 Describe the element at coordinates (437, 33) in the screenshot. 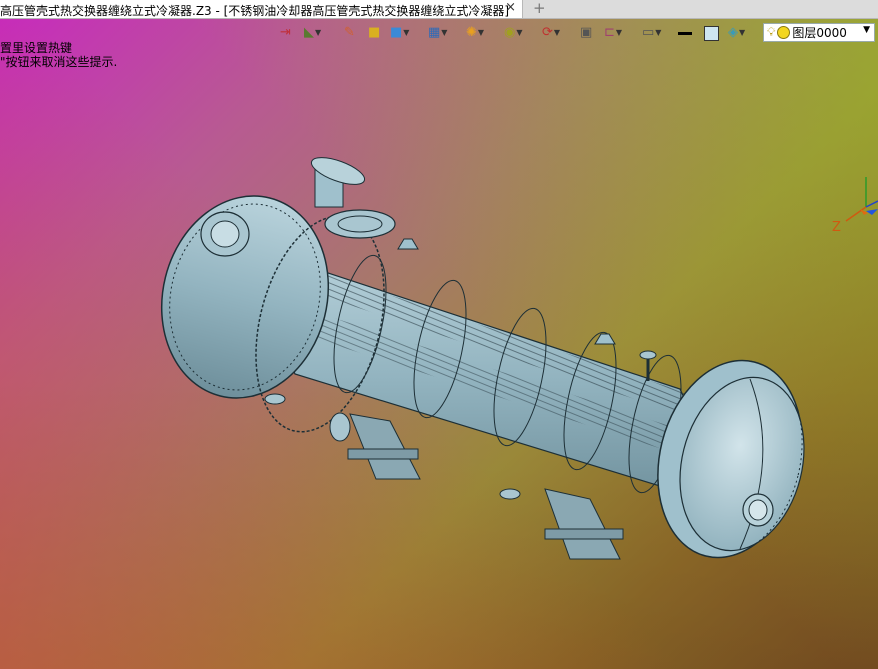

I see `cube-multi-icon: ▦ ▼` at that location.